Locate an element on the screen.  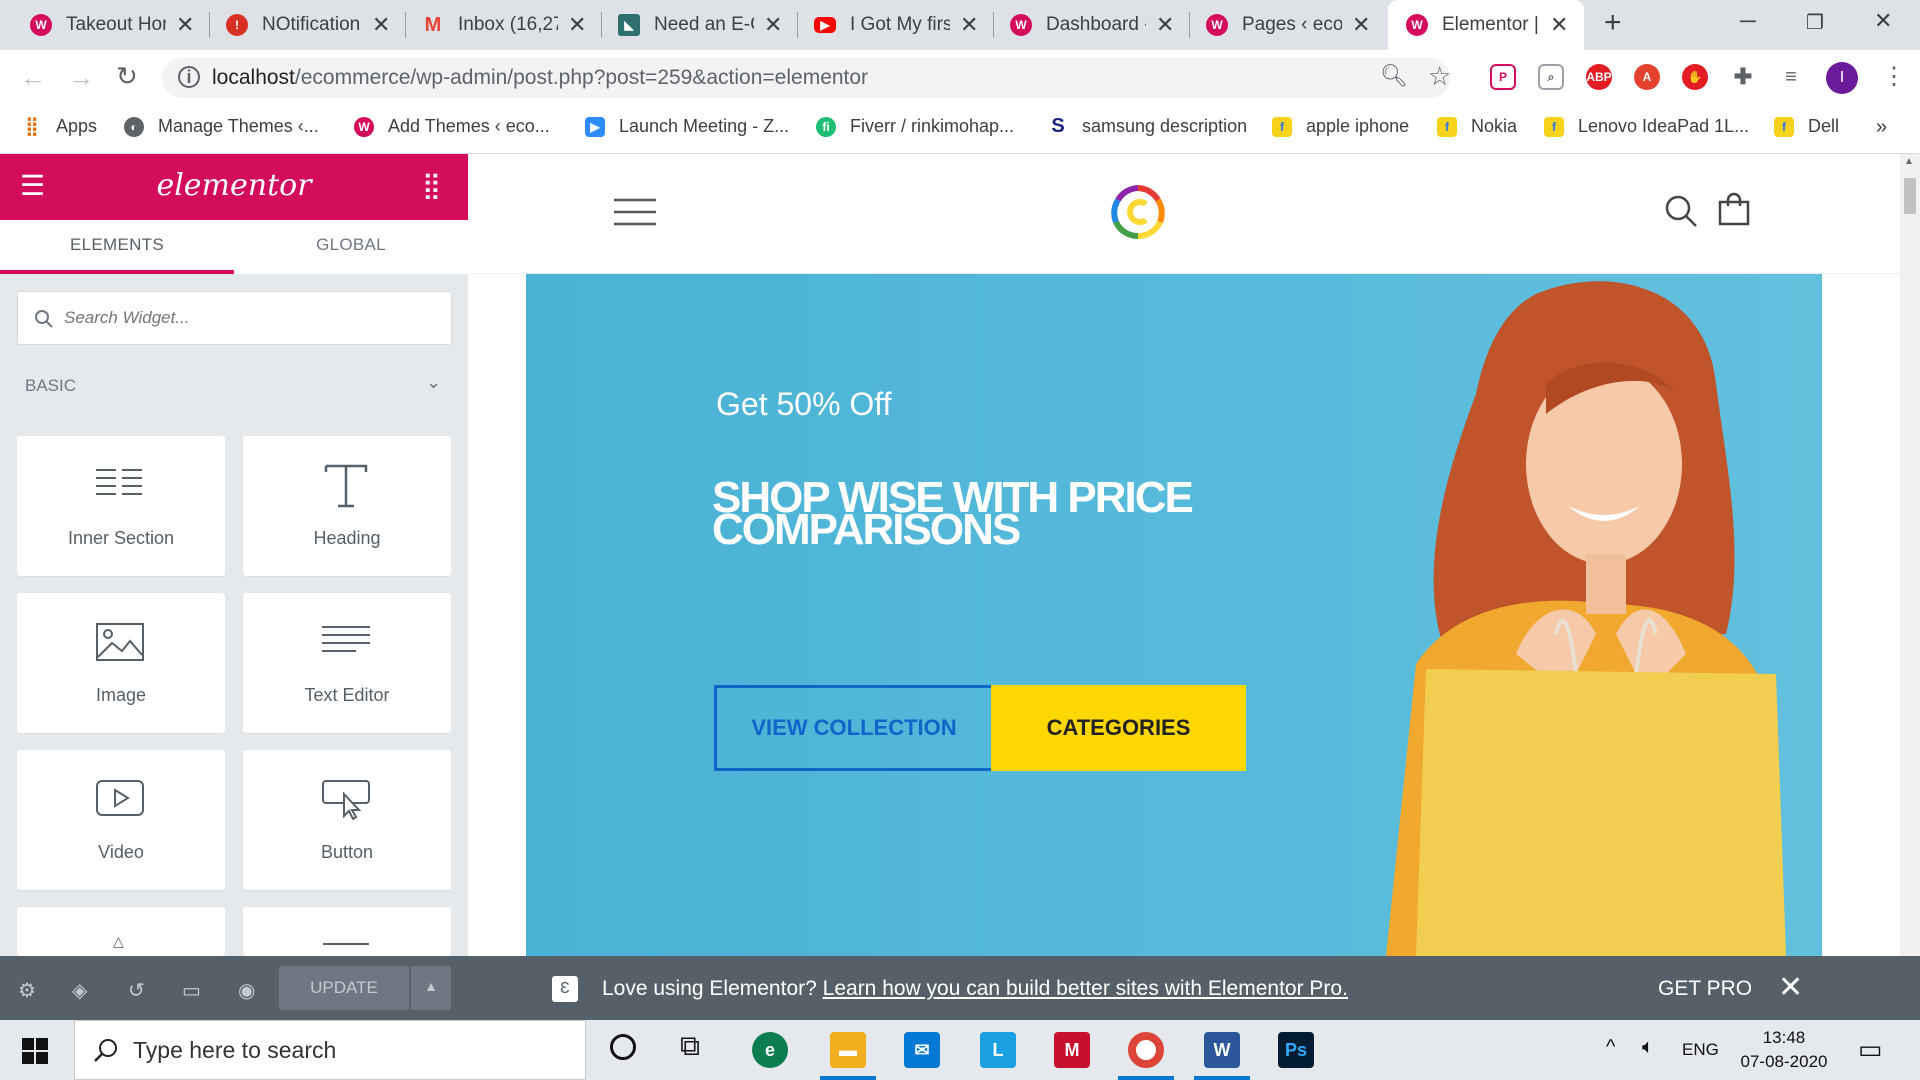
save-options-button: ▲ is located at coordinates (431, 988).